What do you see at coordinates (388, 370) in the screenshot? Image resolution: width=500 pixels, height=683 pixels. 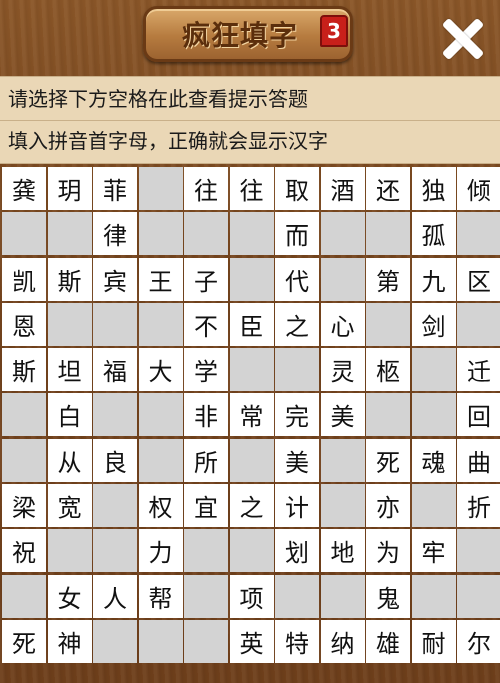 I see `grid-cell-filled: 柩` at bounding box center [388, 370].